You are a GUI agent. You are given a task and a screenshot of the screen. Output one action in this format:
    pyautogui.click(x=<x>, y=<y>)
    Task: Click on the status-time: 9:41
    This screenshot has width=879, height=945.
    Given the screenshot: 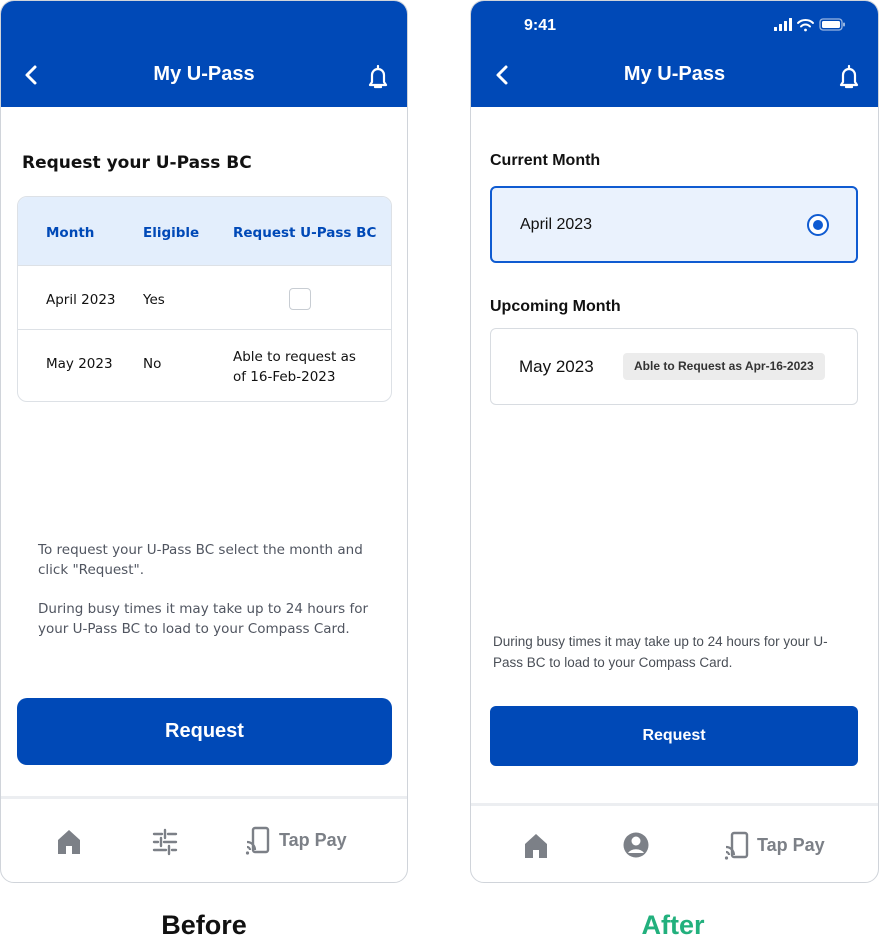 What is the action you would take?
    pyautogui.click(x=540, y=25)
    